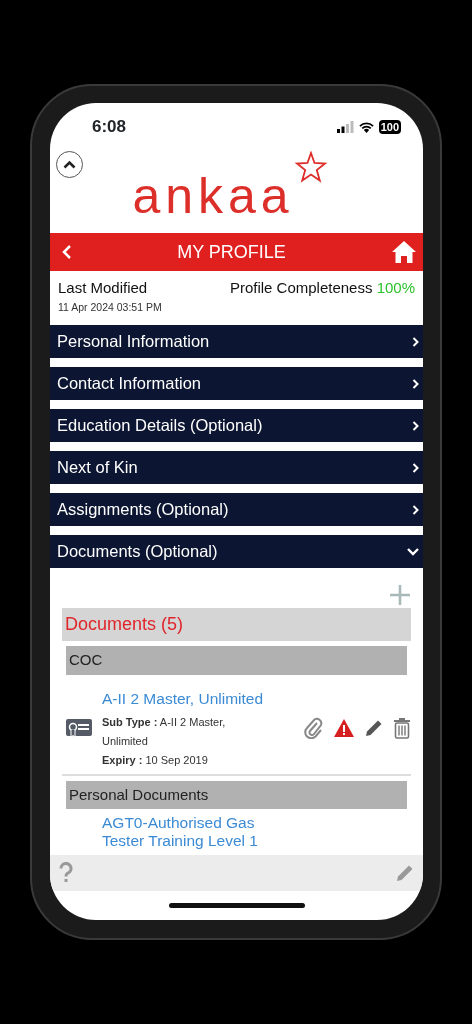  Describe the element at coordinates (155, 760) in the screenshot. I see `expiry-text: Expiry : 10 Sep 2019` at that location.